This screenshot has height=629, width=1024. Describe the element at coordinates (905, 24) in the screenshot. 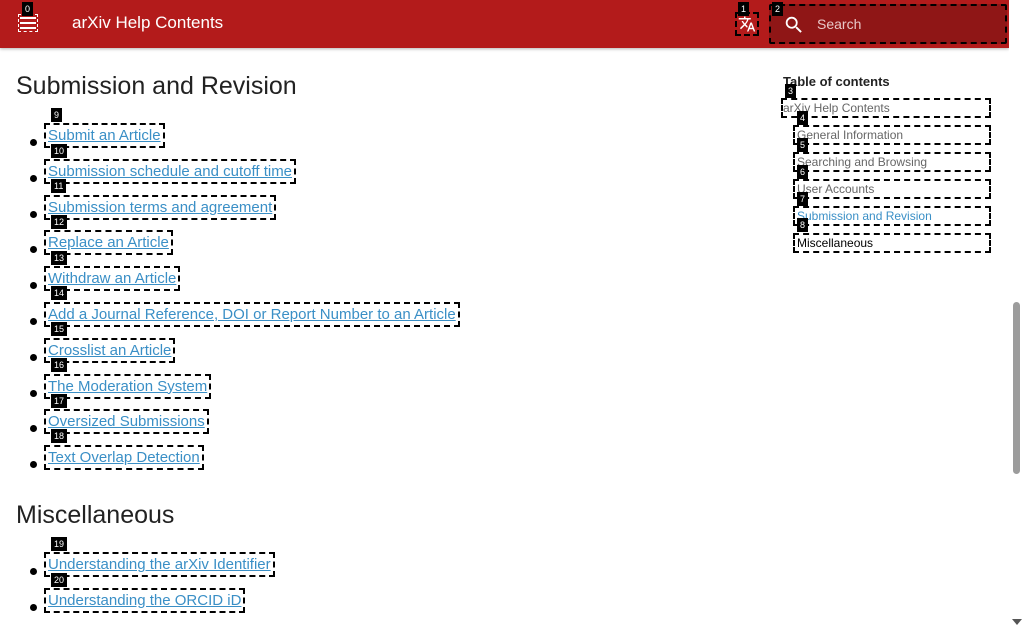

I see `search-input` at that location.